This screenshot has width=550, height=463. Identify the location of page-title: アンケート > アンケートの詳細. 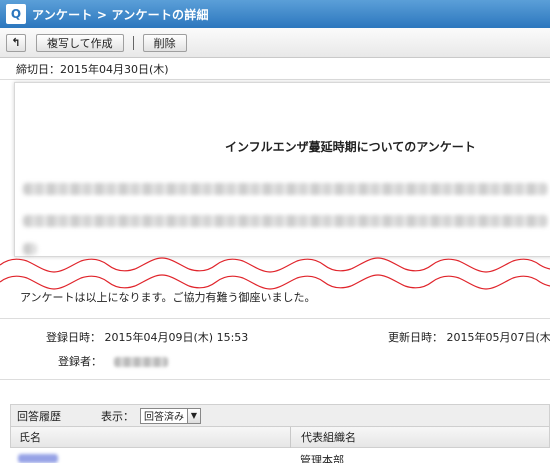
(120, 14).